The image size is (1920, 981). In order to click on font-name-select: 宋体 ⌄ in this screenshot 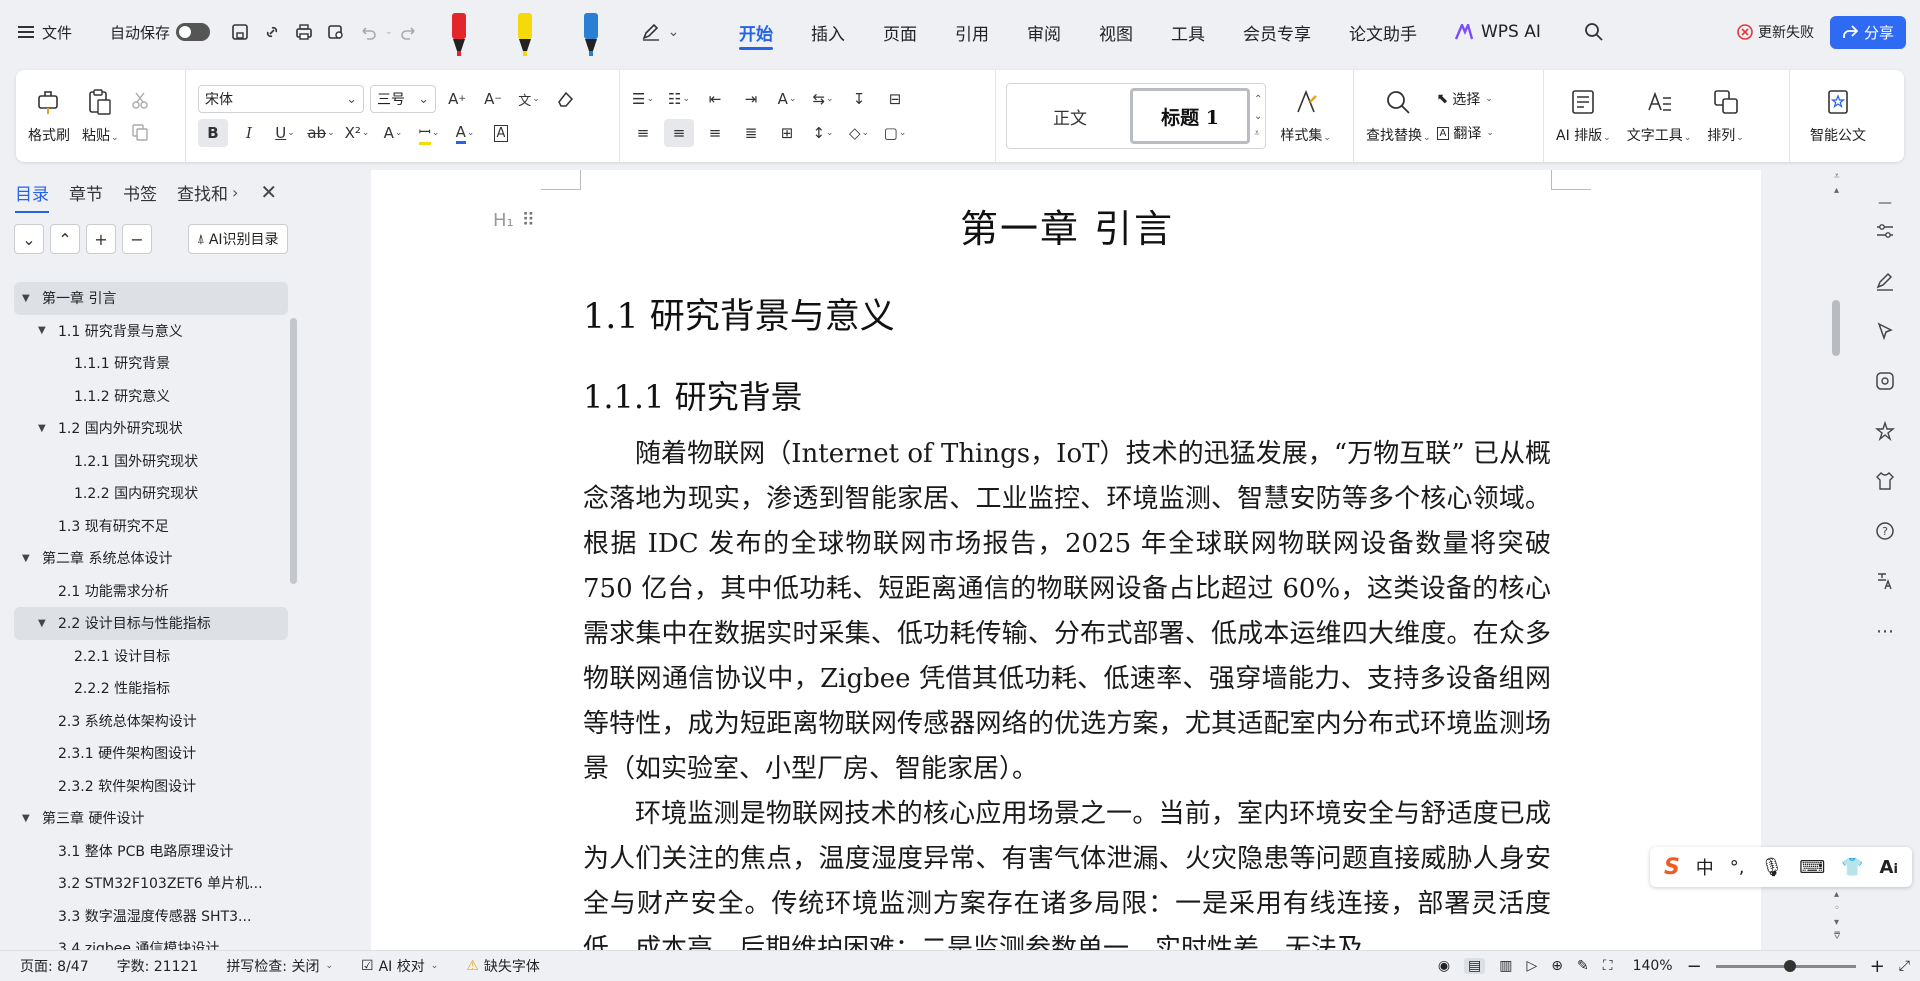, I will do `click(281, 99)`.